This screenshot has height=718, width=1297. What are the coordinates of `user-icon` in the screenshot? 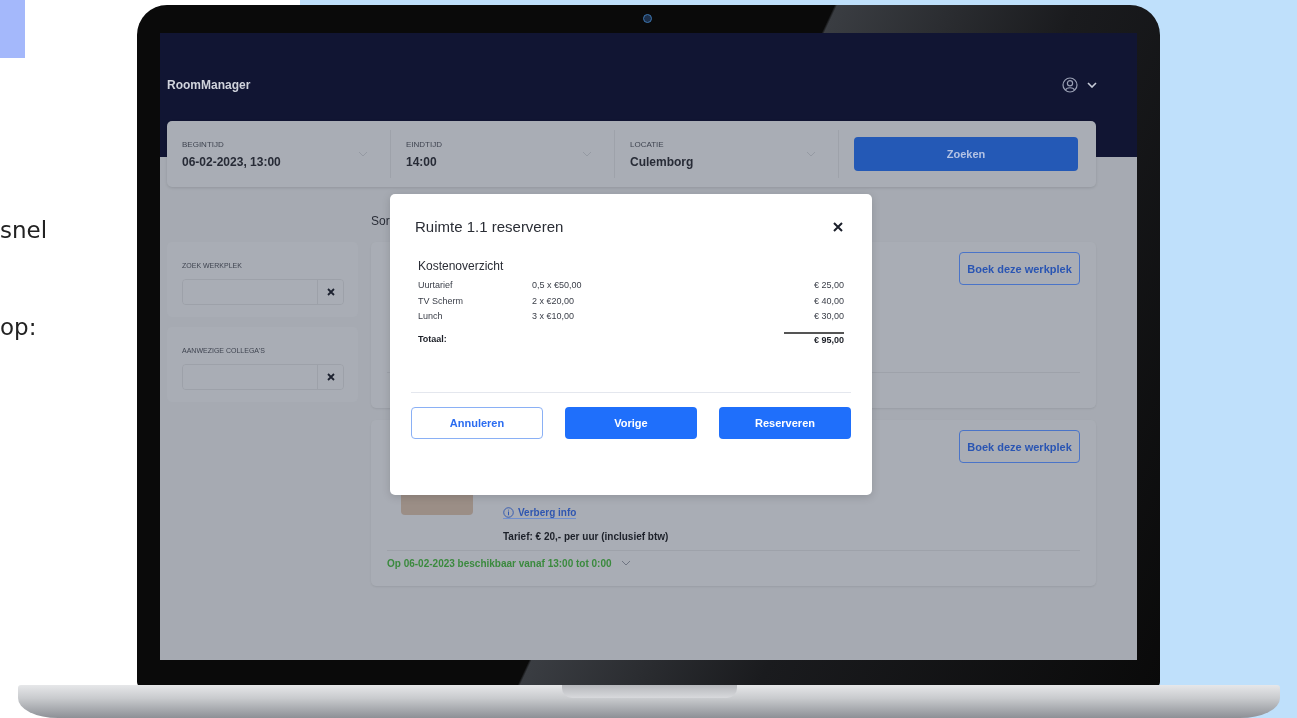 It's located at (1070, 85).